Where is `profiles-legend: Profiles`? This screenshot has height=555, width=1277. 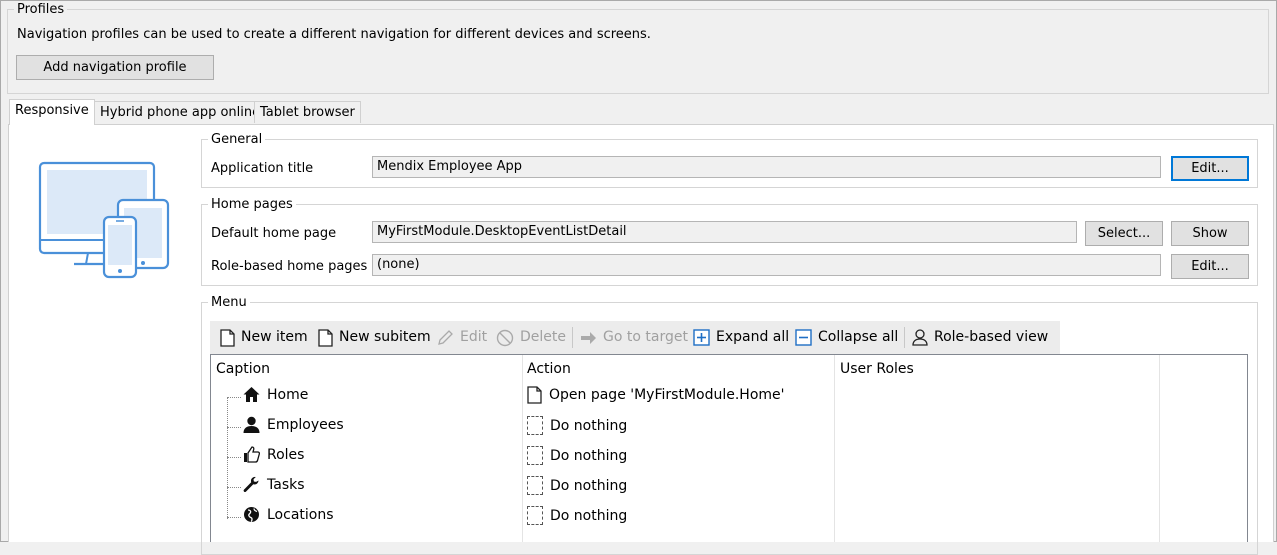
profiles-legend: Profiles is located at coordinates (41, 9).